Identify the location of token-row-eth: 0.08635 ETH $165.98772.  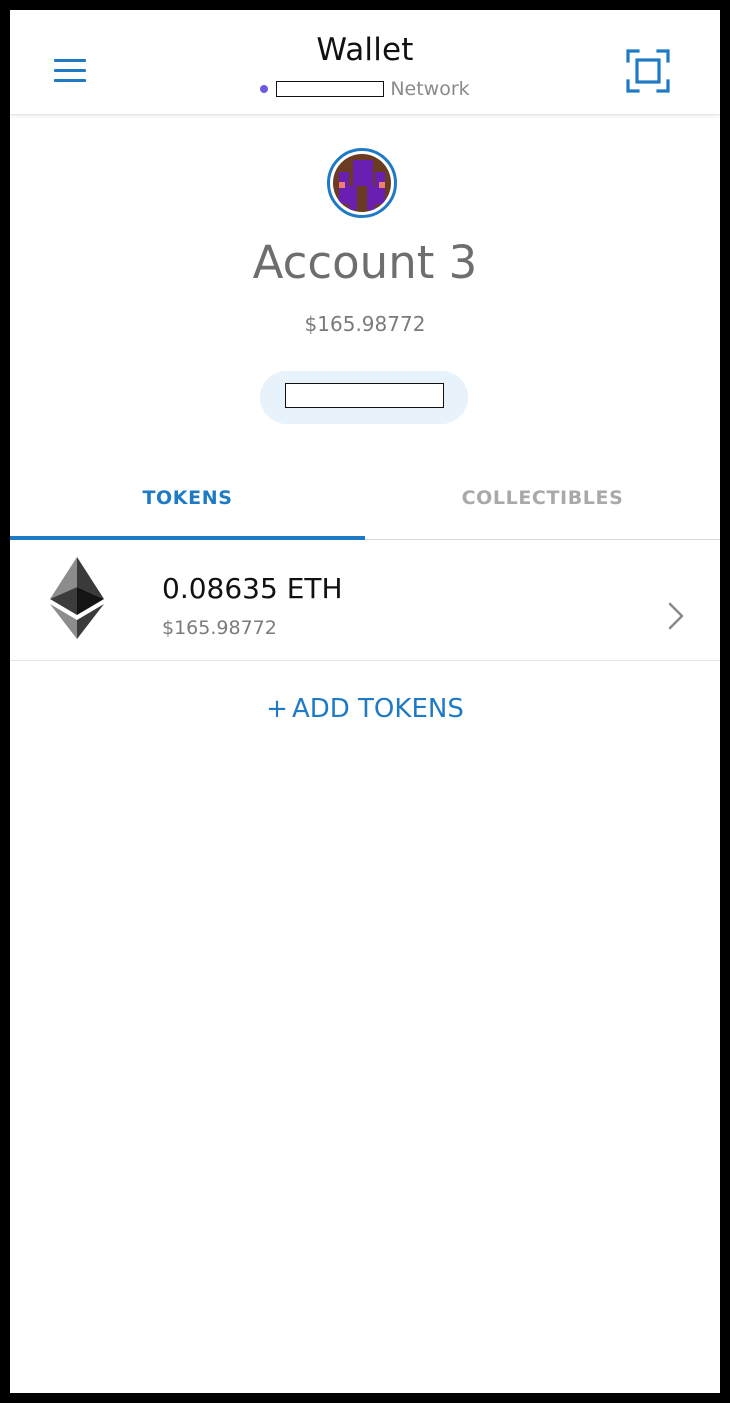
(365, 601).